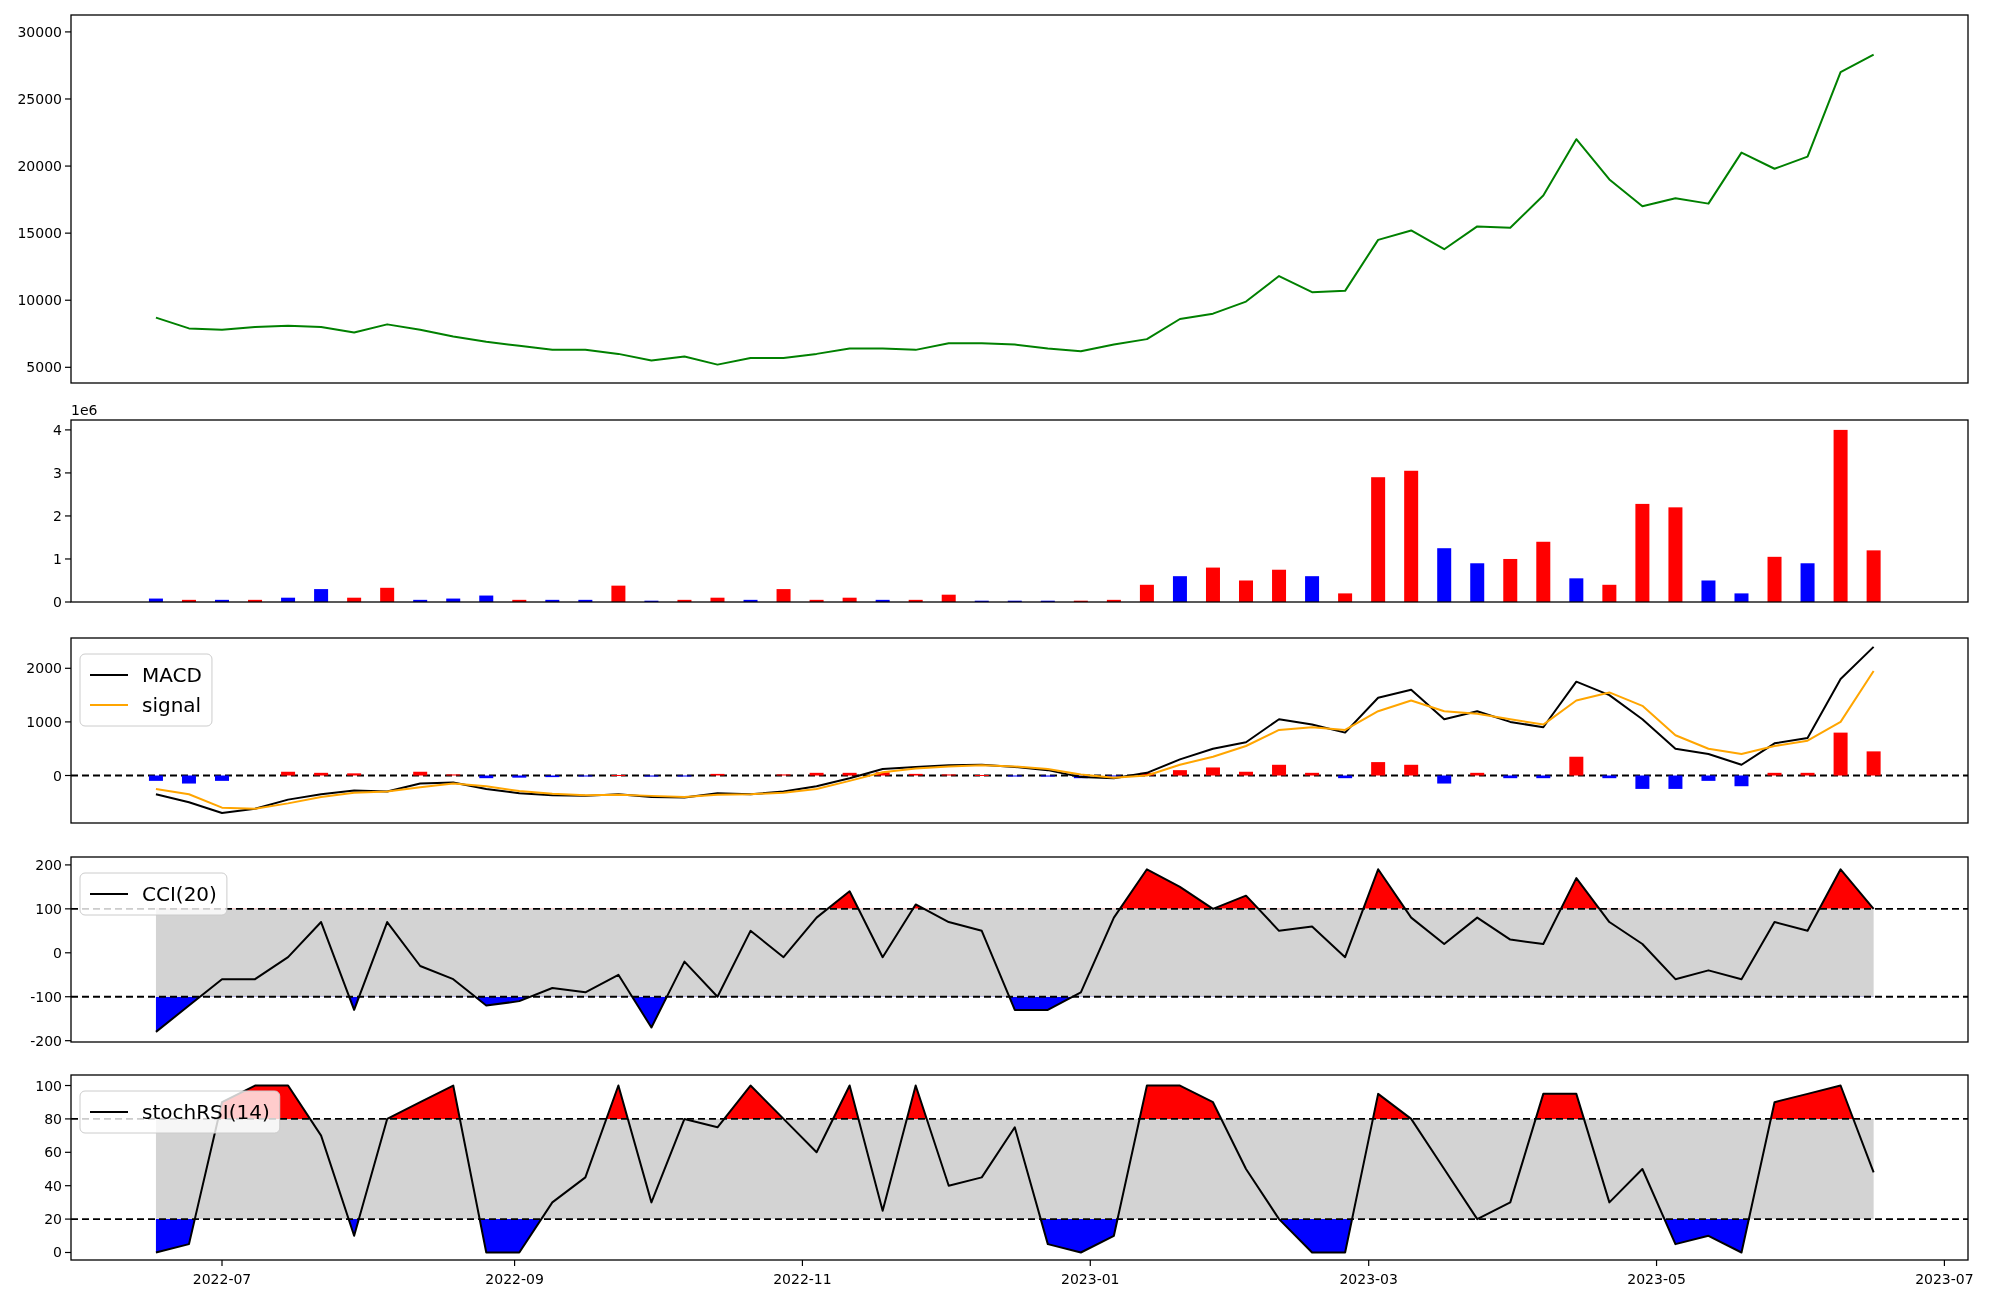 The height and width of the screenshot is (1300, 2000). Describe the element at coordinates (39, 31) in the screenshot. I see `tick-label: 30000` at that location.